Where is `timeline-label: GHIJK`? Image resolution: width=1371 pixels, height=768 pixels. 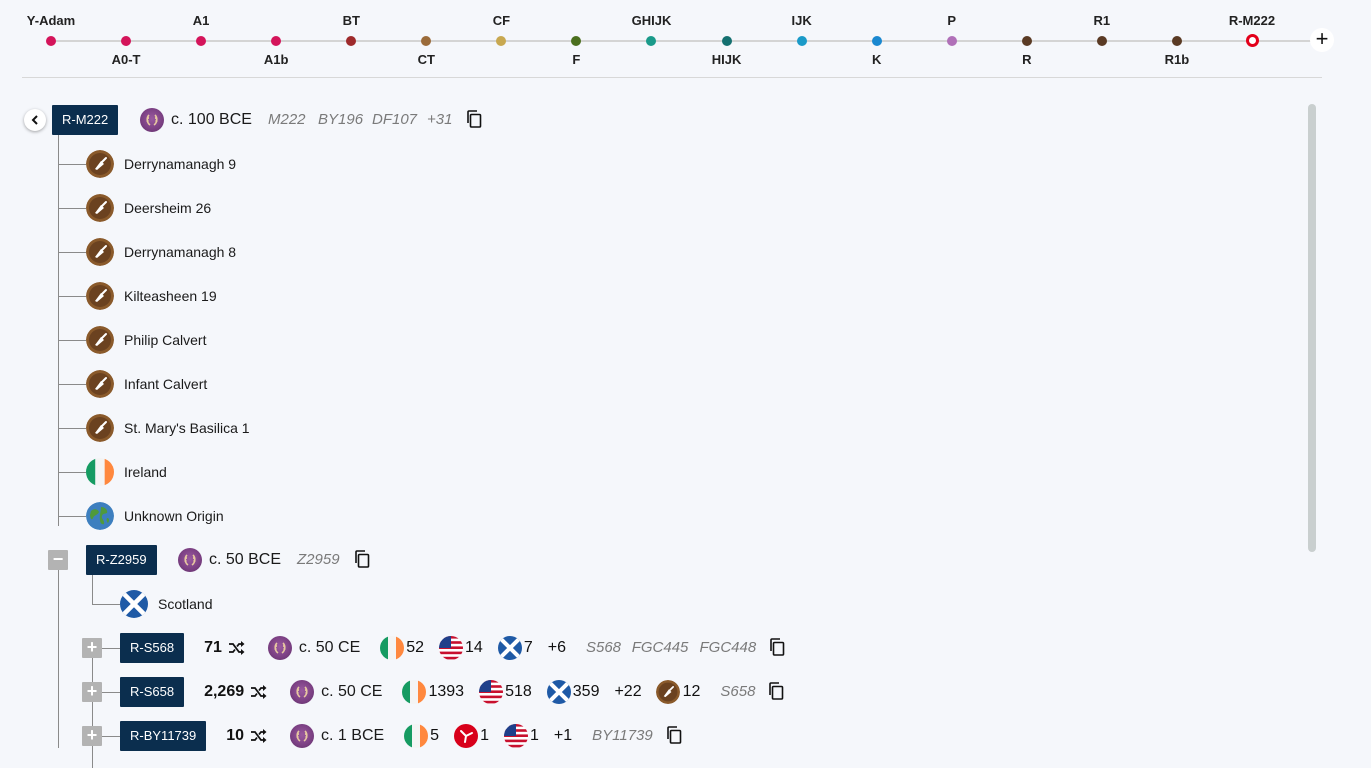
timeline-label: GHIJK is located at coordinates (652, 20).